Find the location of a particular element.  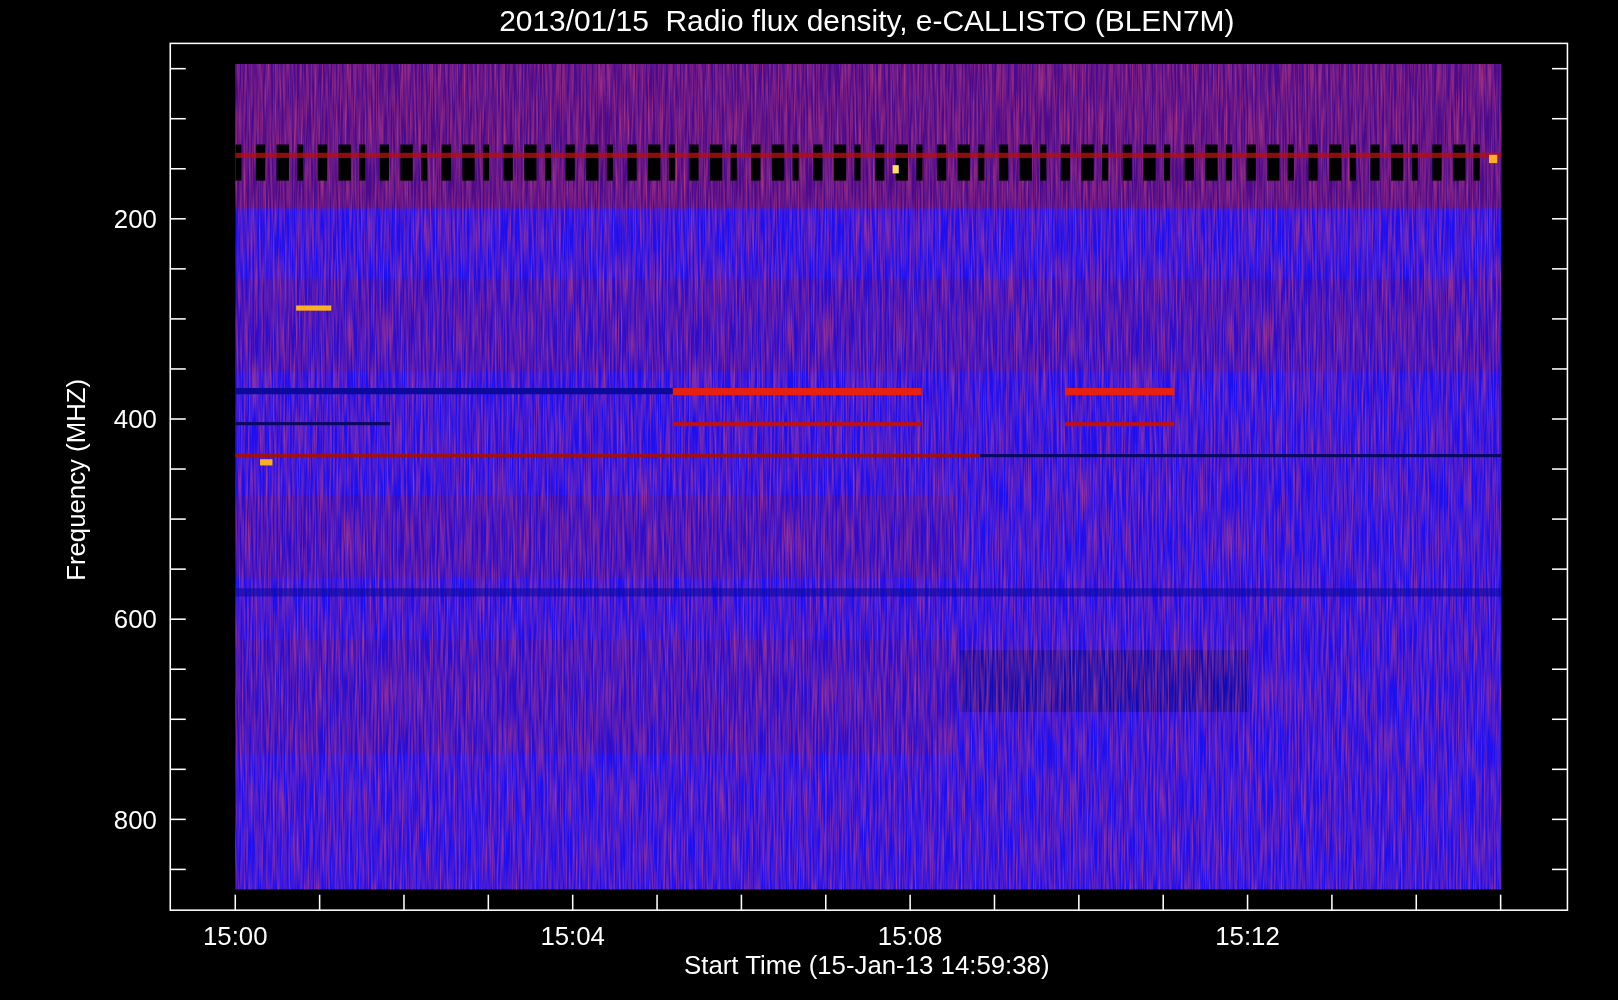

chart-title: 2013/01/15 Radio flux density, e-CALLISTO (BLEN7M) is located at coordinates (867, 20).